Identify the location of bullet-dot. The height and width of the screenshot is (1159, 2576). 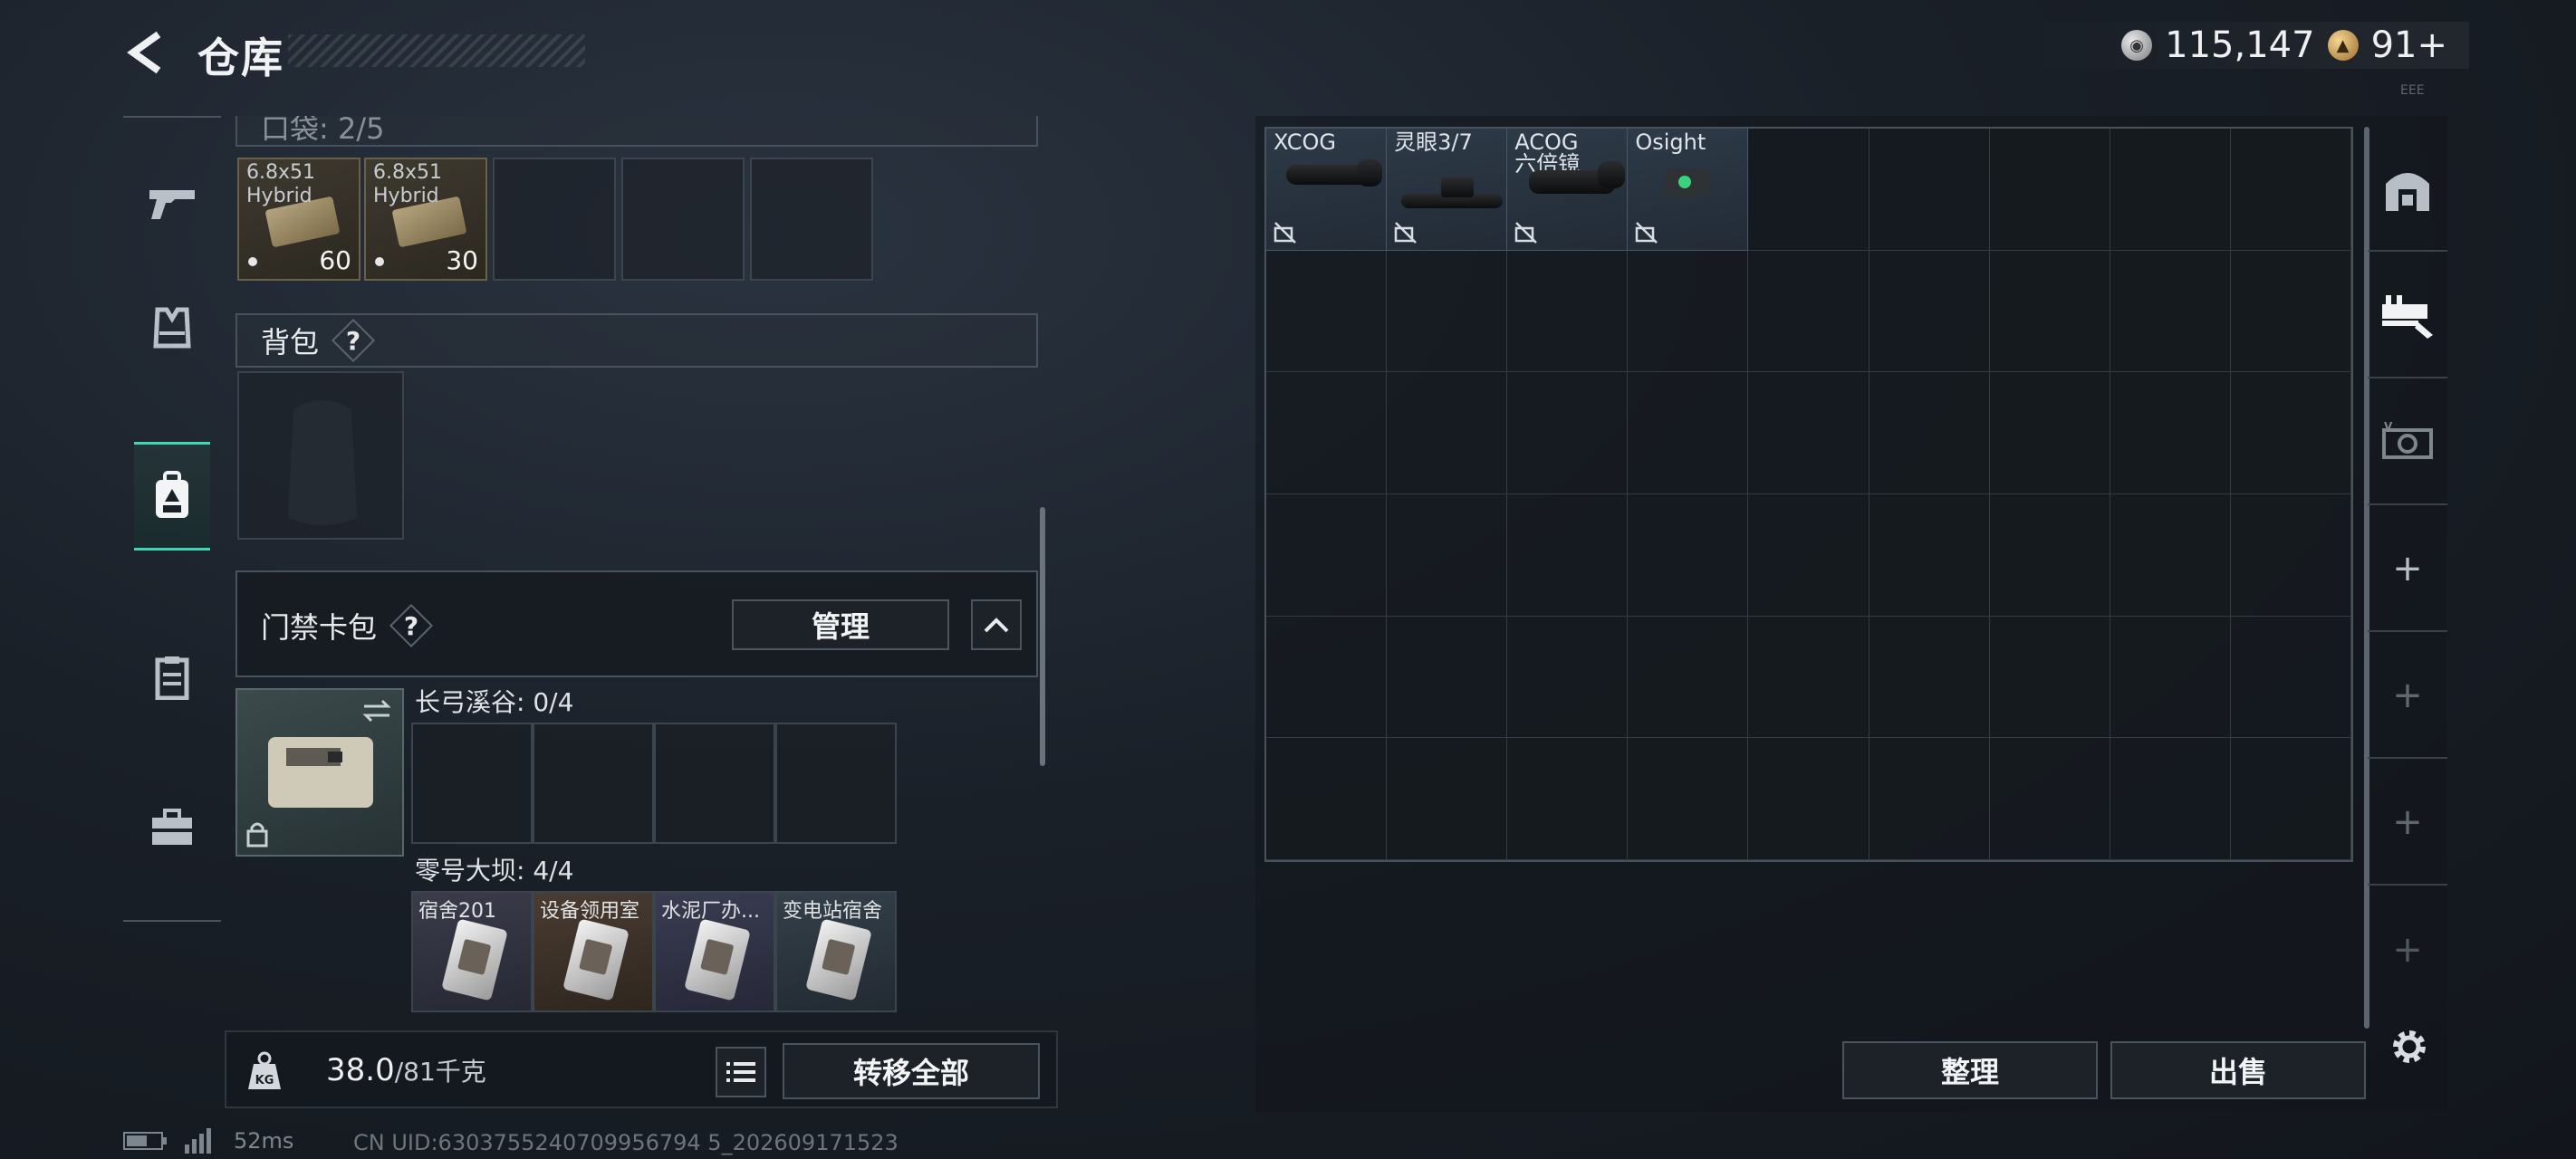
(379, 262).